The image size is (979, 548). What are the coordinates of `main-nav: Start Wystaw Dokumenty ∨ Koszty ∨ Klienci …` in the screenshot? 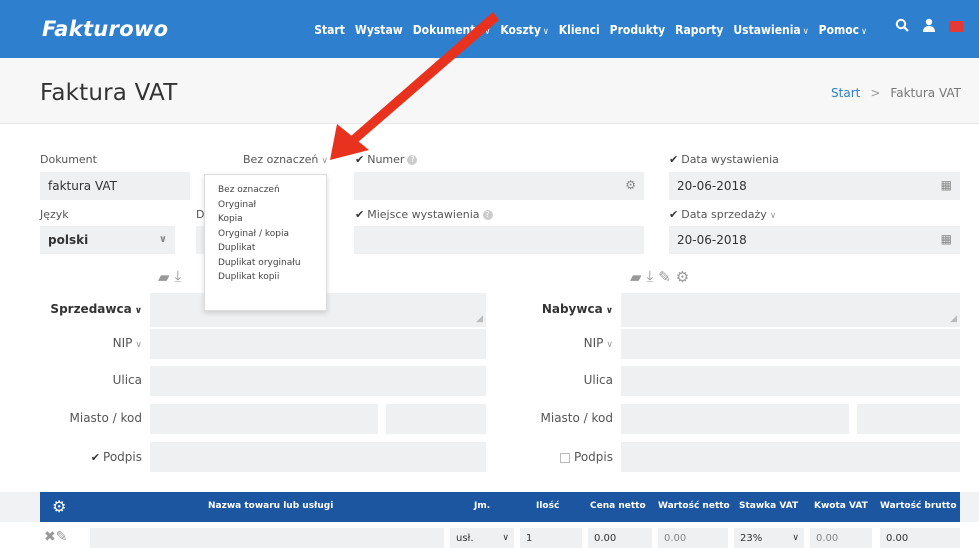 It's located at (585, 30).